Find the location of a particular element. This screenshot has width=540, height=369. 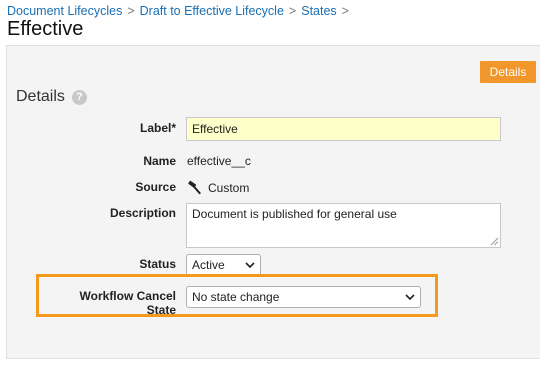

question-mark-icon: ? is located at coordinates (79, 97).